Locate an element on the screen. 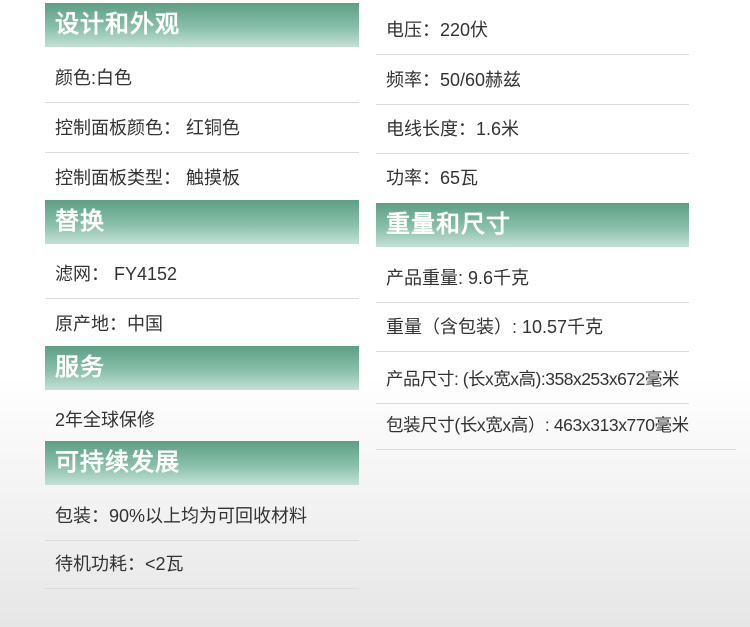 This screenshot has height=627, width=750. spec-row-frequency: 频率：50/60赫兹 is located at coordinates (532, 80).